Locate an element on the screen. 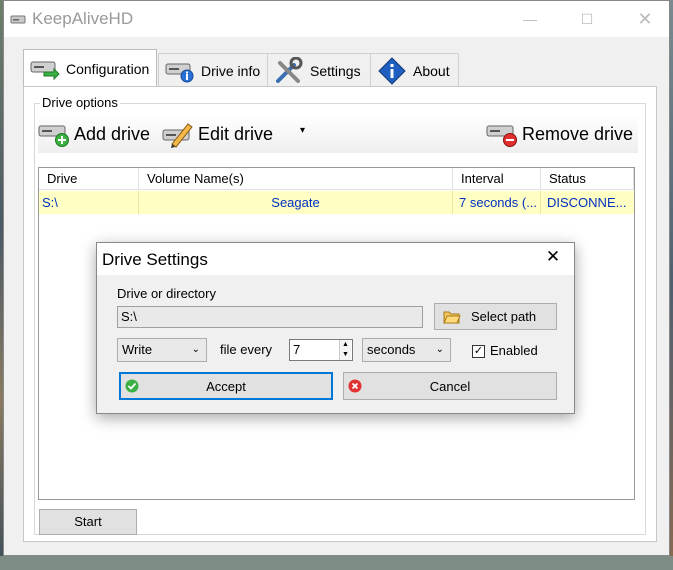 This screenshot has width=673, height=570. select-path-button: Select path is located at coordinates (495, 316).